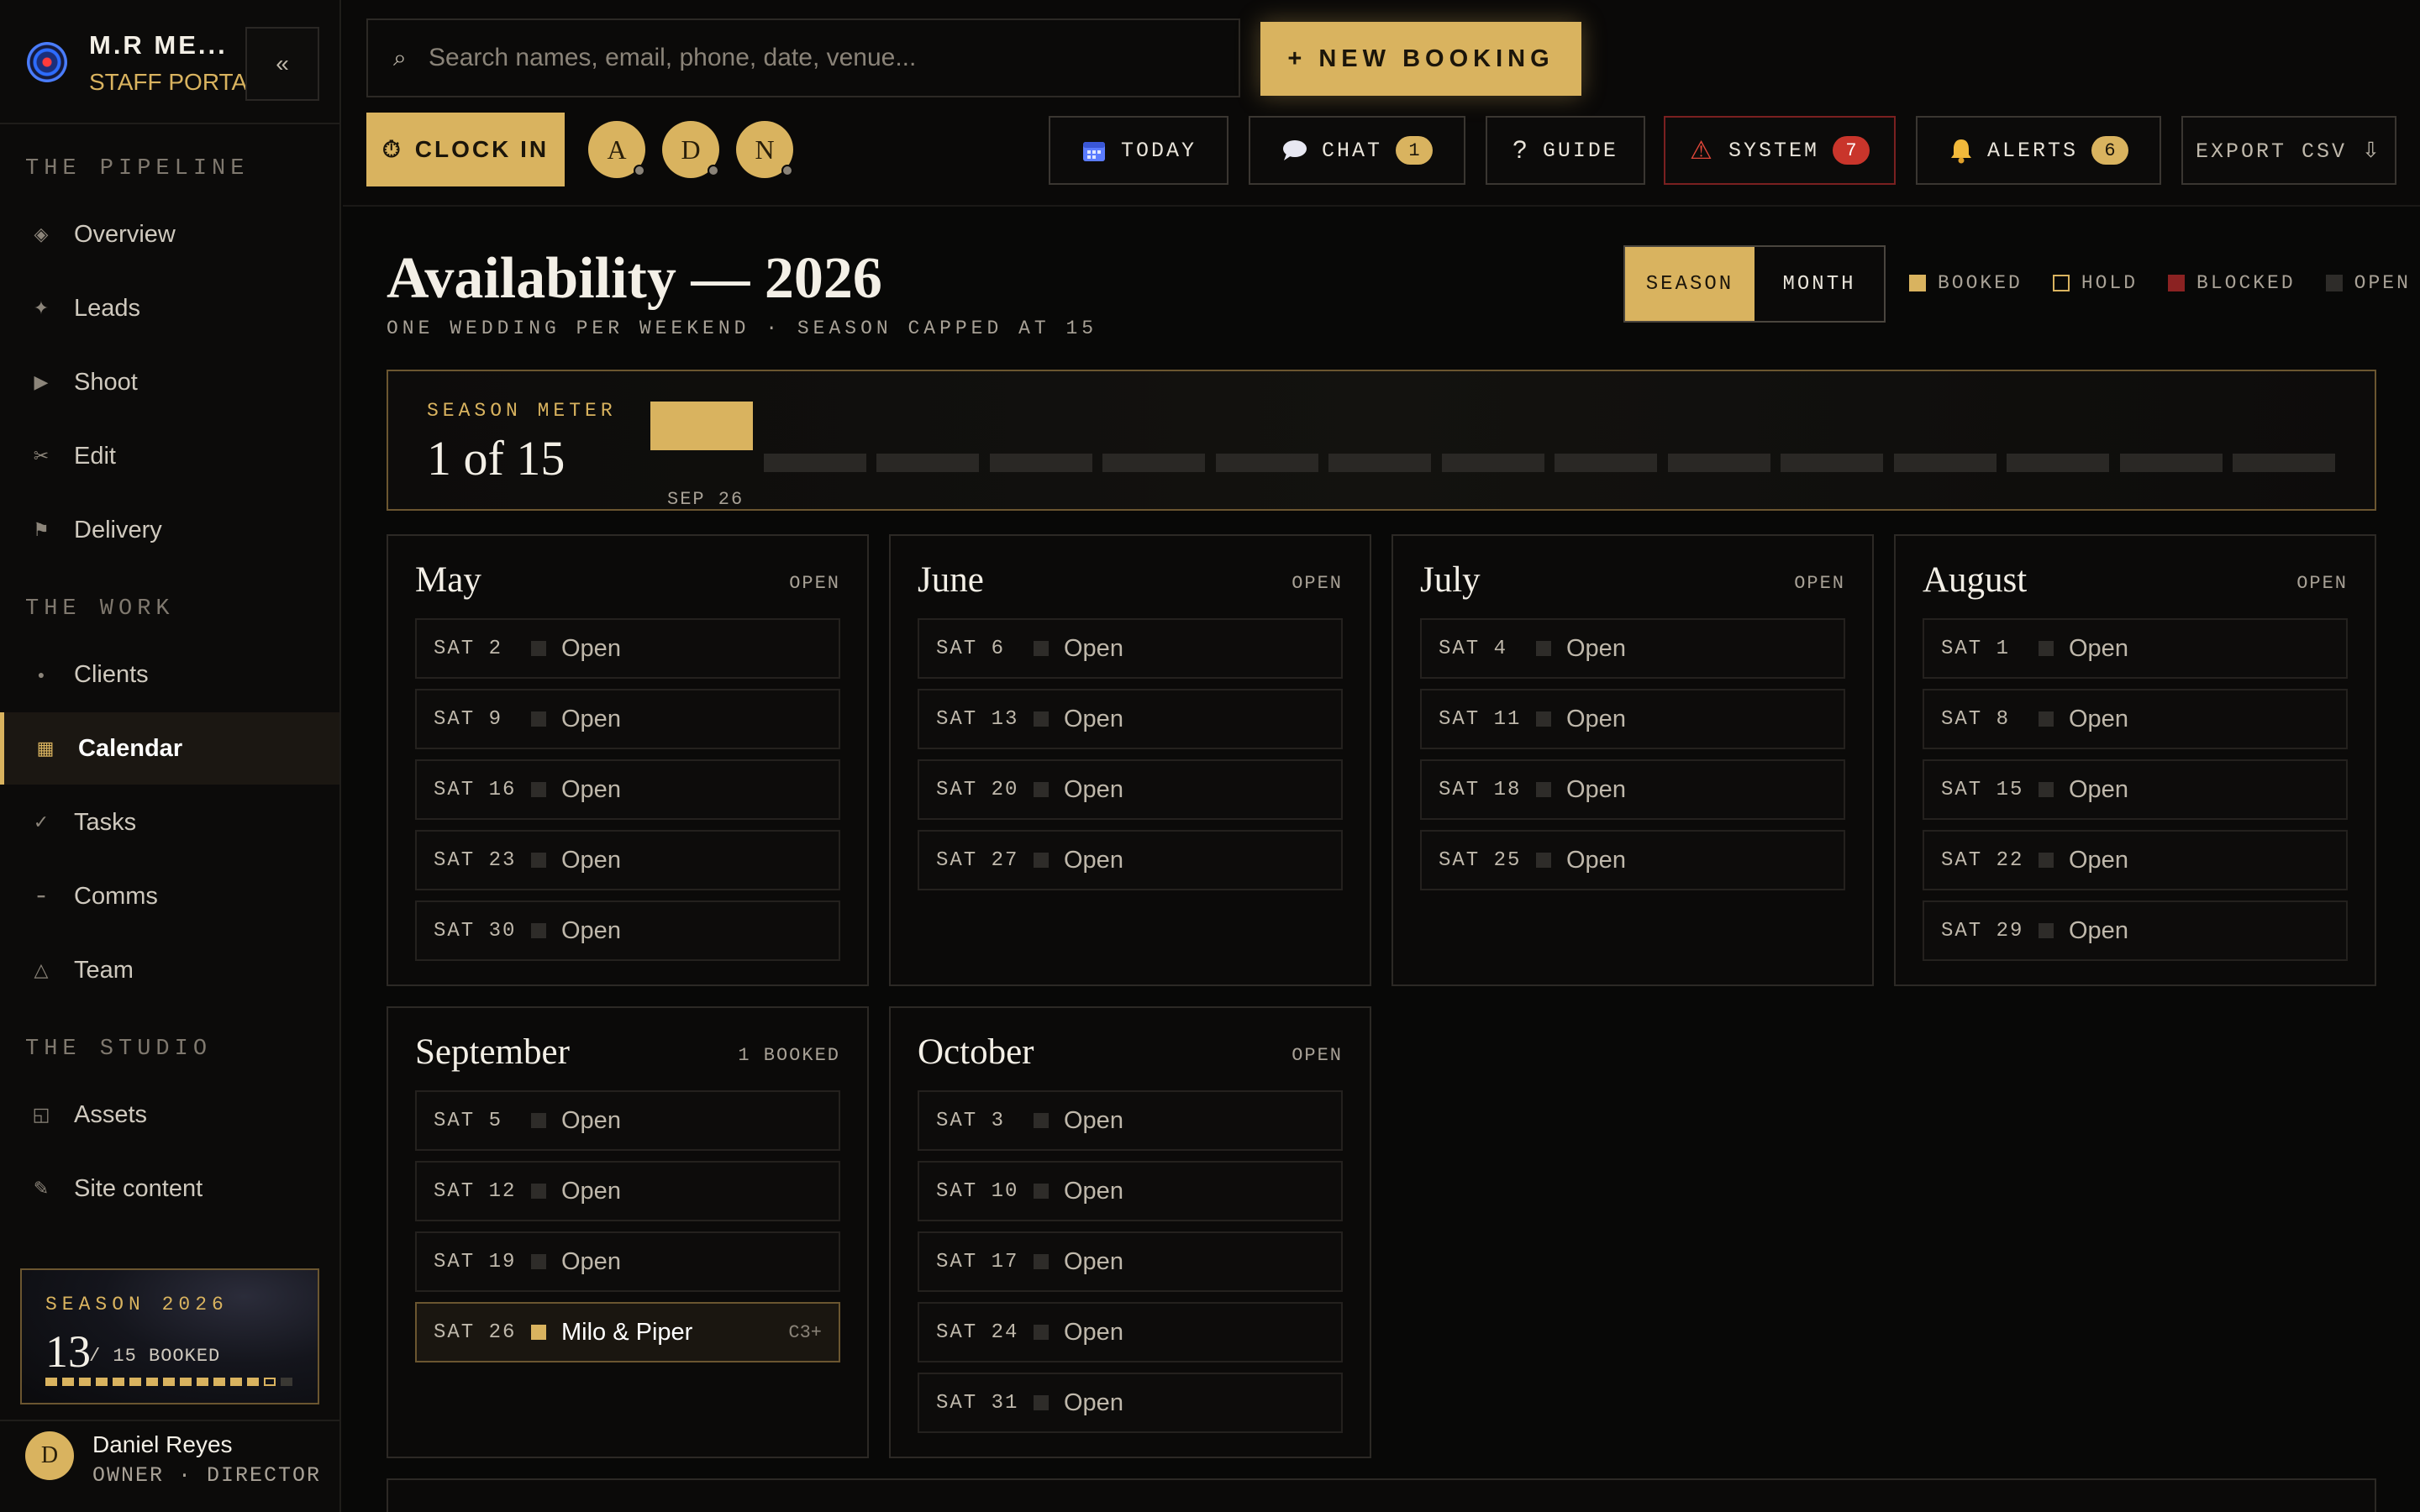 The image size is (2420, 1512). Describe the element at coordinates (977, 1332) in the screenshot. I see `slot-date: SAT 24` at that location.